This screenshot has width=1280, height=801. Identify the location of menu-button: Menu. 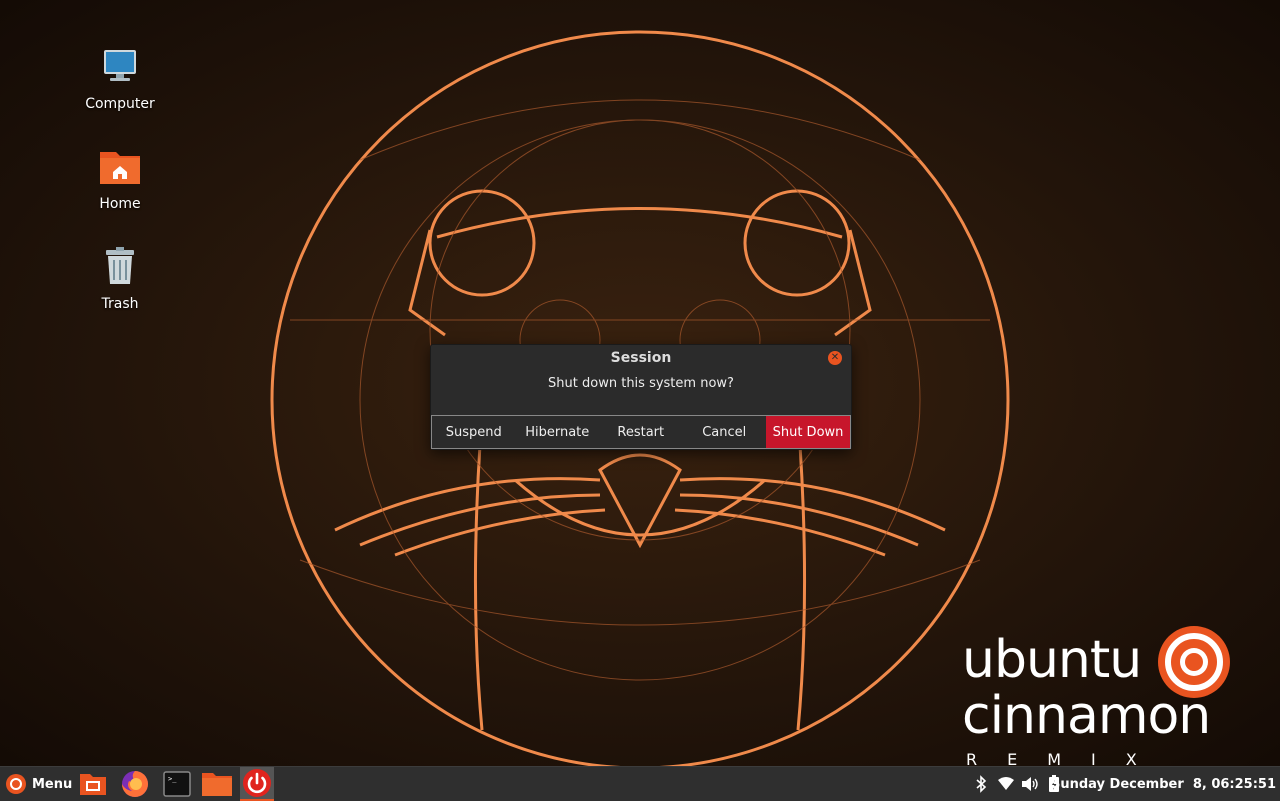
(39, 784).